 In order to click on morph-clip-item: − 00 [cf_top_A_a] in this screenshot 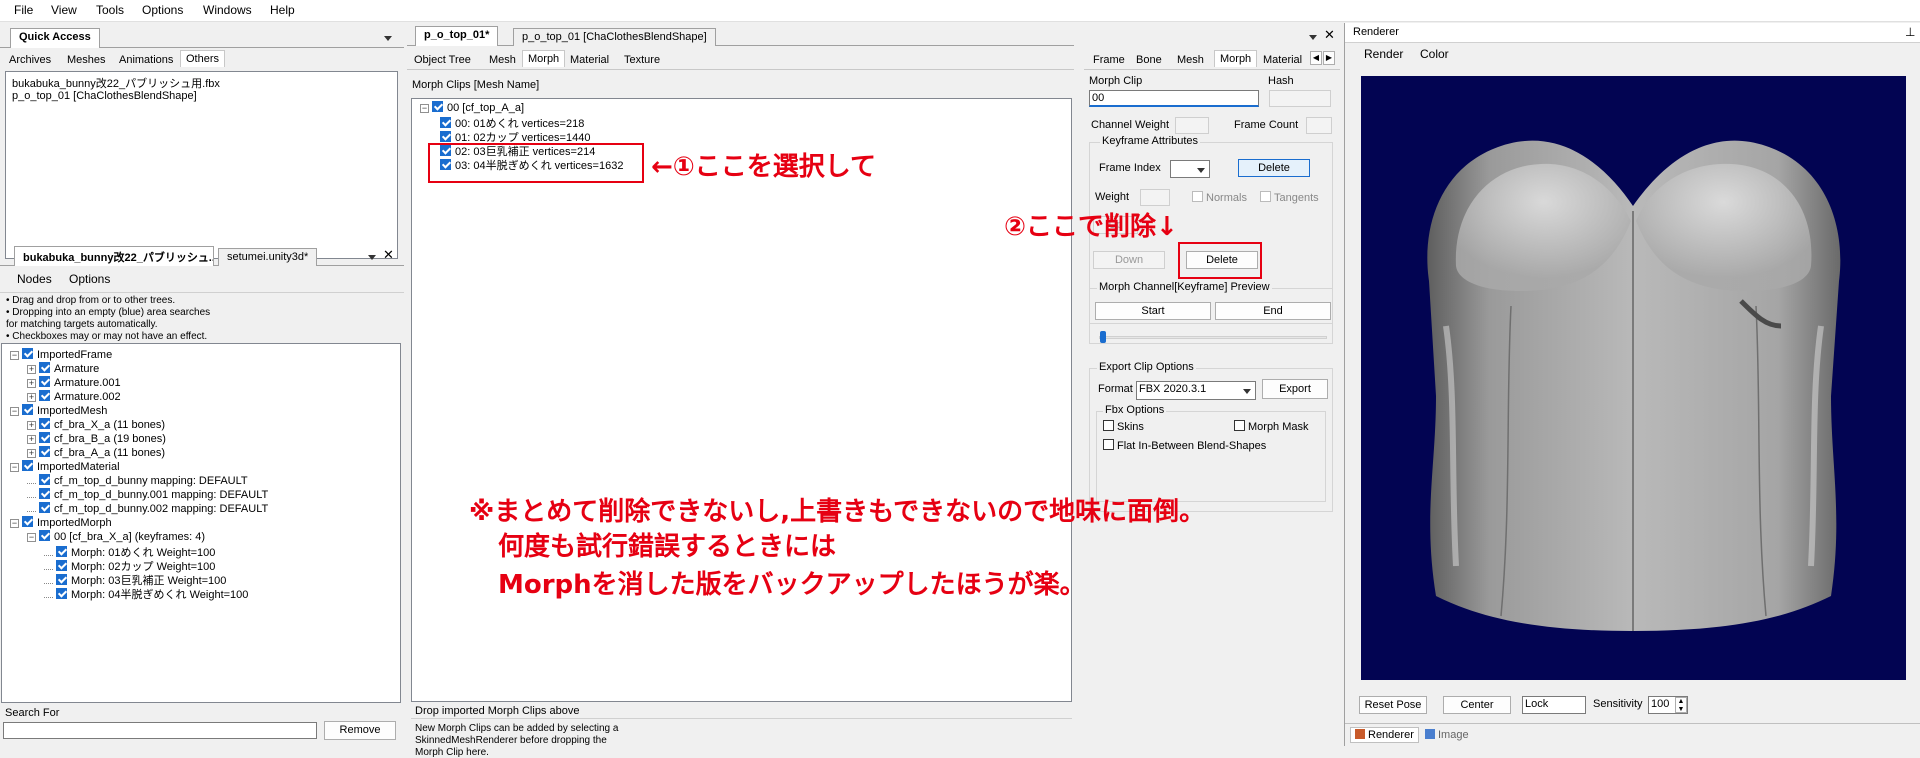, I will do `click(472, 107)`.